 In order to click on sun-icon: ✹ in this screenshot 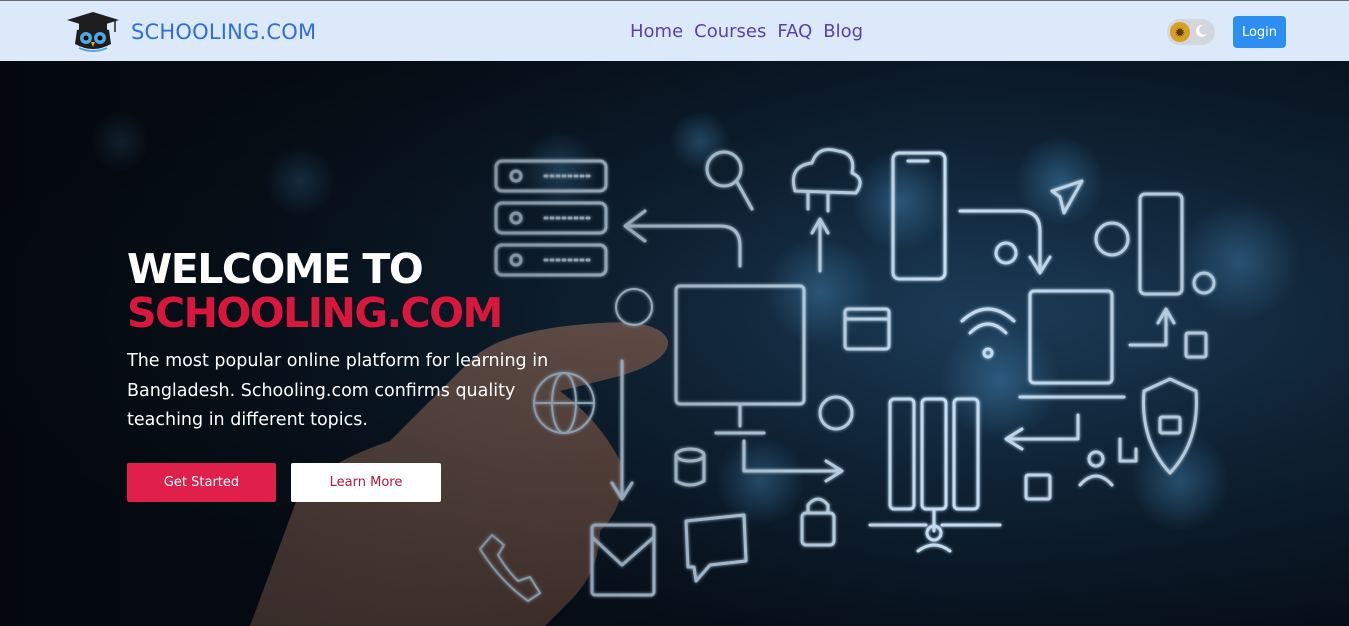, I will do `click(1180, 32)`.